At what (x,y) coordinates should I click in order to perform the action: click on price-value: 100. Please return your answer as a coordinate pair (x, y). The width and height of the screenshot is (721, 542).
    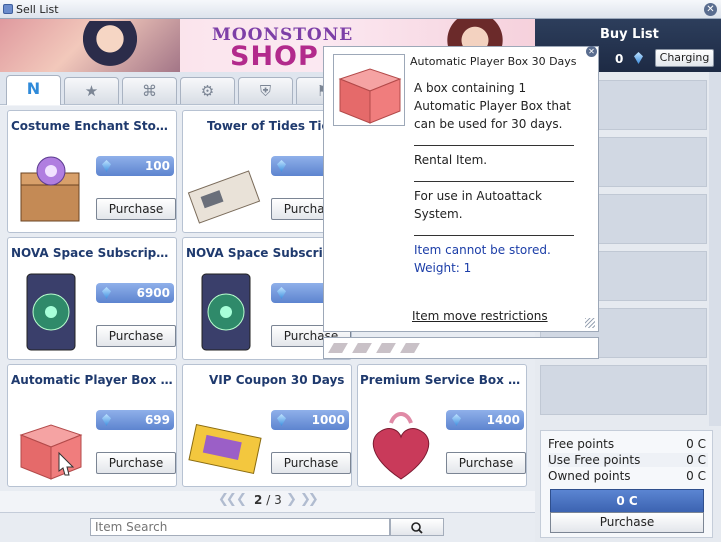
    Looking at the image, I should click on (157, 166).